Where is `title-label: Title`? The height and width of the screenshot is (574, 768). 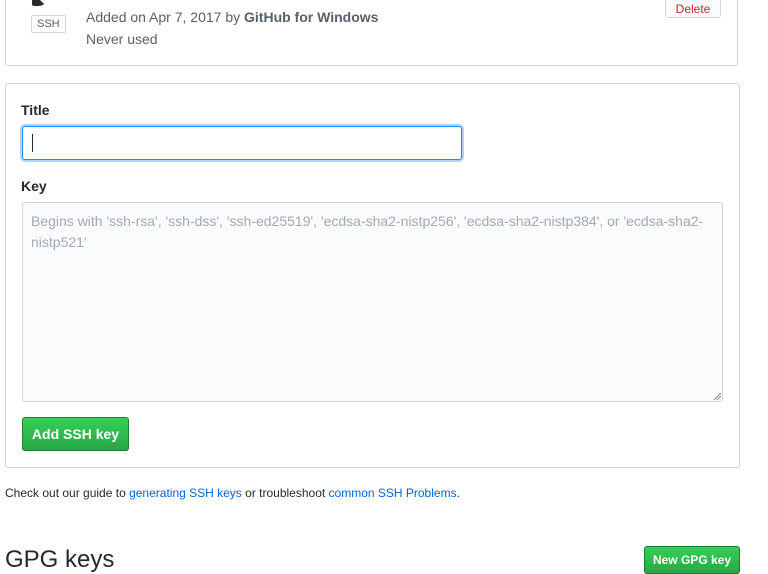 title-label: Title is located at coordinates (35, 110).